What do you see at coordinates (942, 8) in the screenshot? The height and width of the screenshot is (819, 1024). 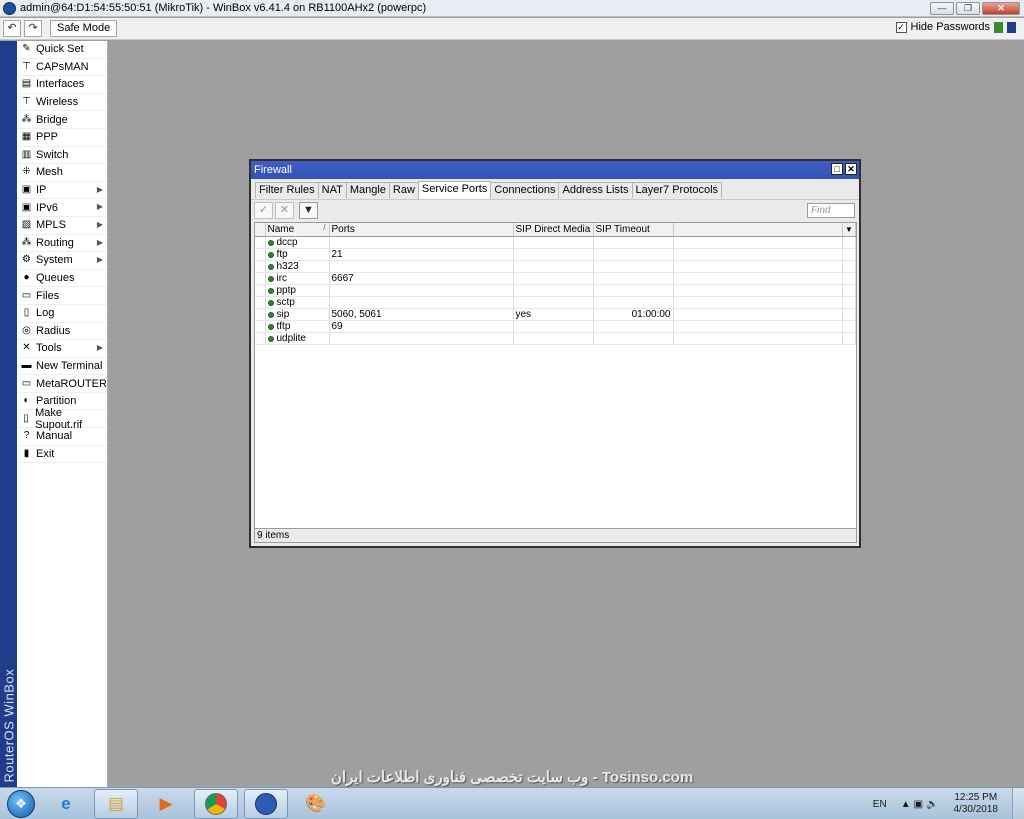 I see `minimize-button: —` at bounding box center [942, 8].